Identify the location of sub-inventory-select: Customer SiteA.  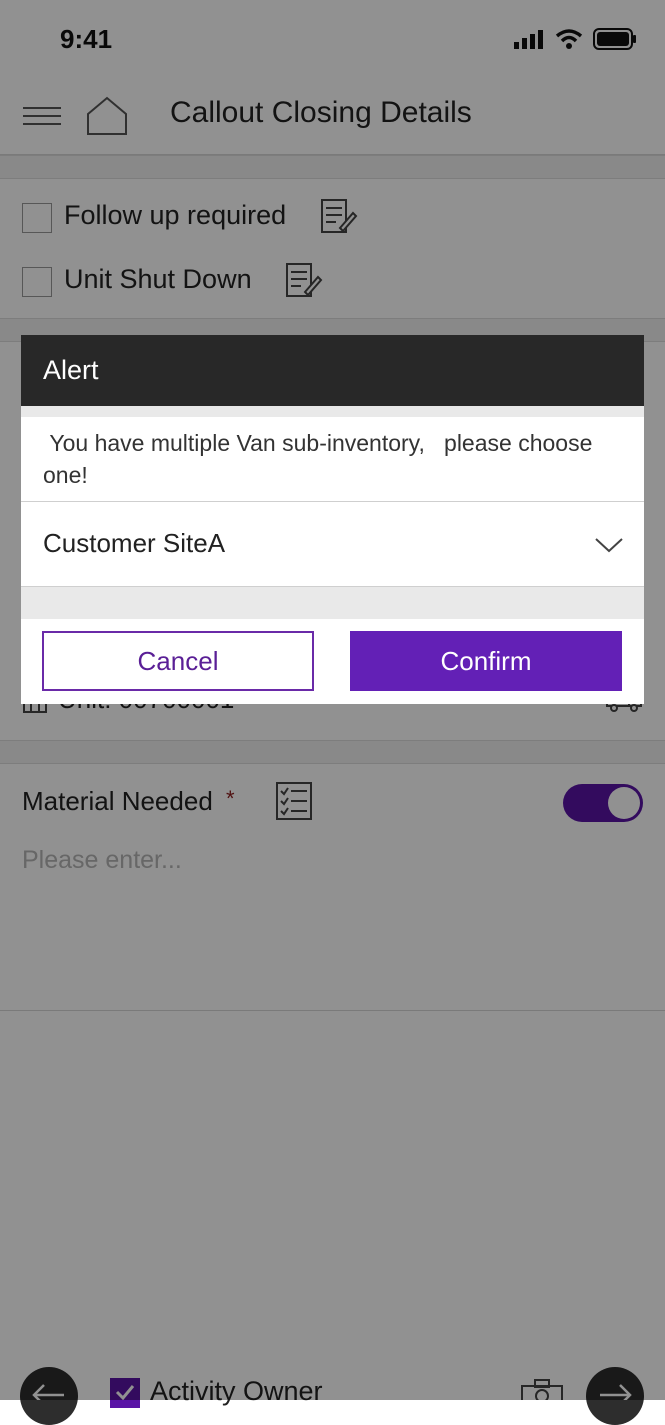
(332, 544).